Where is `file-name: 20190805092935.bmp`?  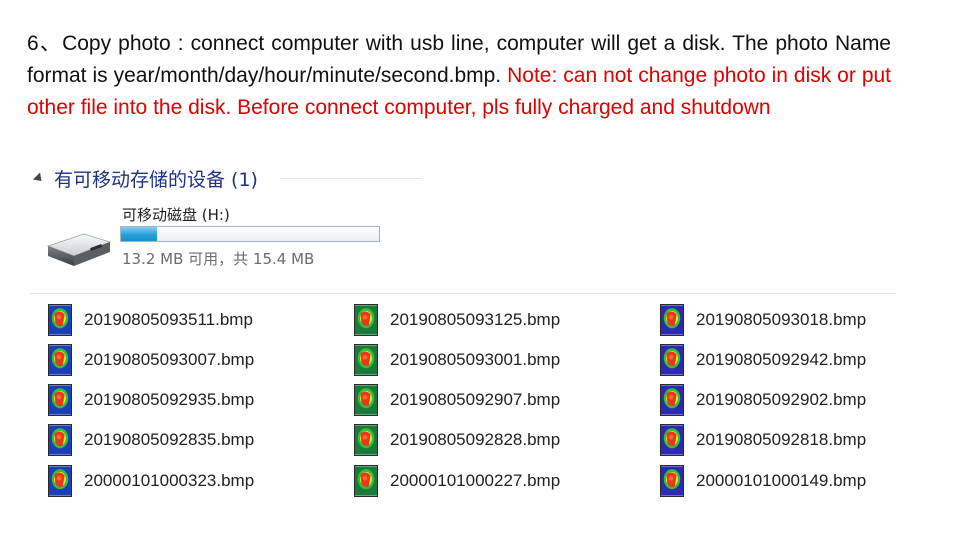
file-name: 20190805092935.bmp is located at coordinates (169, 399).